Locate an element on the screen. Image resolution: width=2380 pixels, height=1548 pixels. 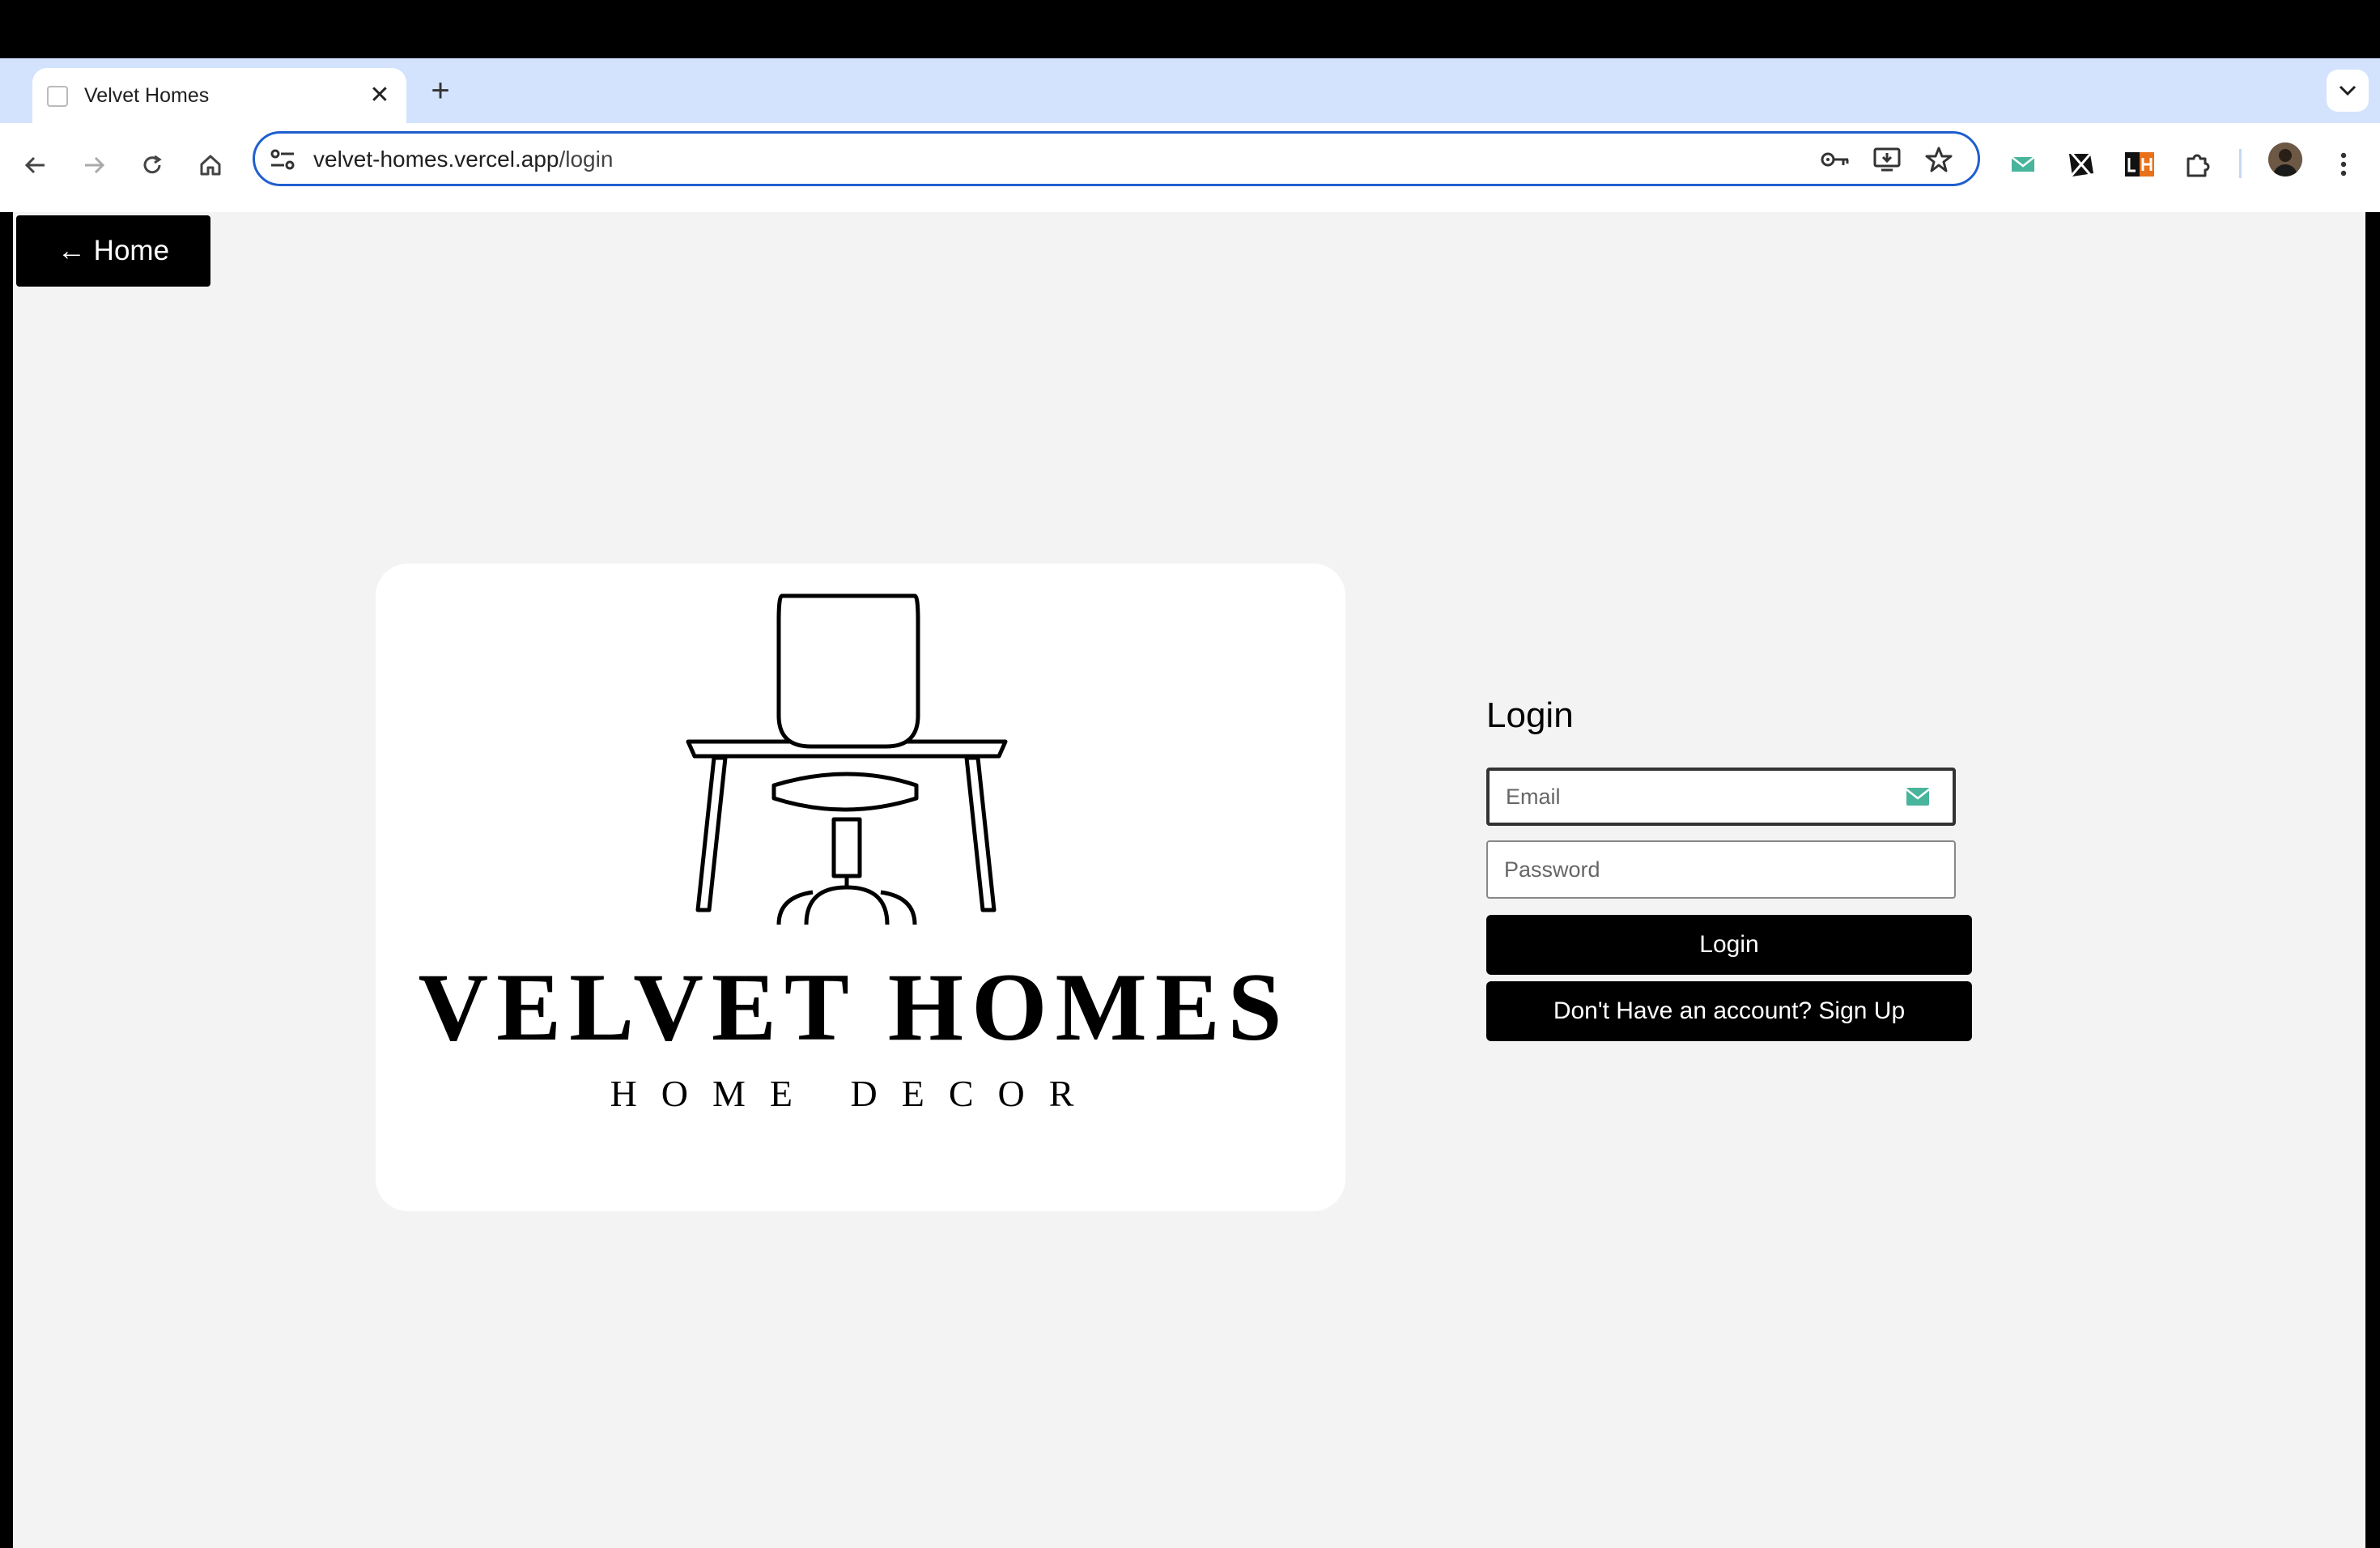
browser-tab: Velvet Homes ✕ is located at coordinates (219, 96).